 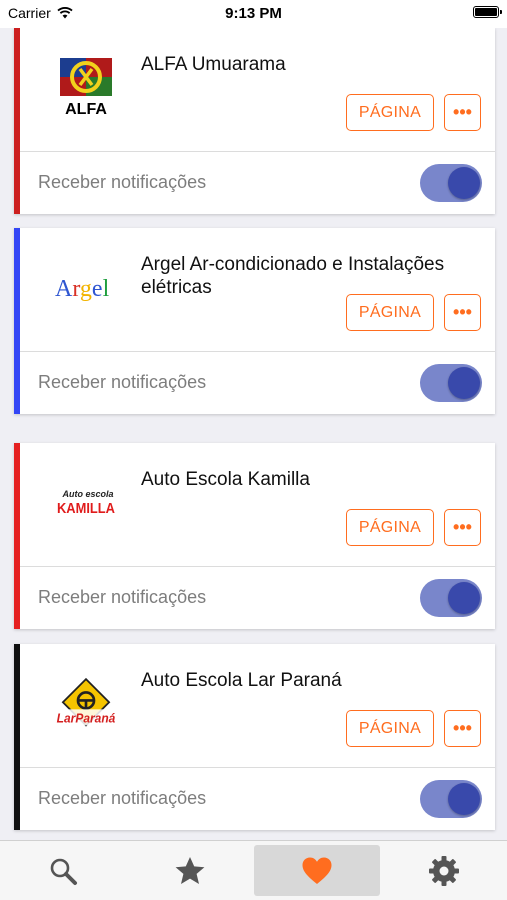 I want to click on lar-parana-logo-image: LarParaná, so click(x=86, y=702).